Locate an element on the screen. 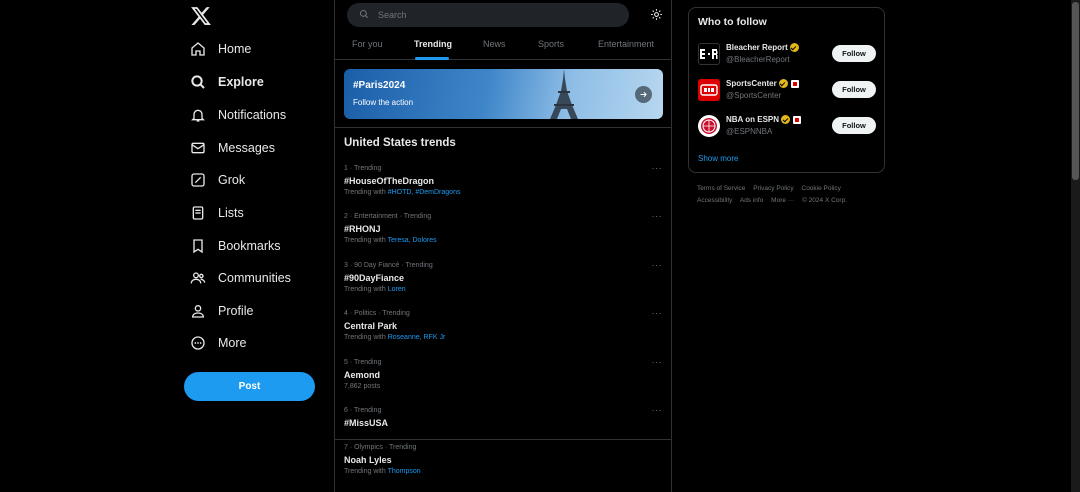  arrow-right-icon is located at coordinates (643, 94).